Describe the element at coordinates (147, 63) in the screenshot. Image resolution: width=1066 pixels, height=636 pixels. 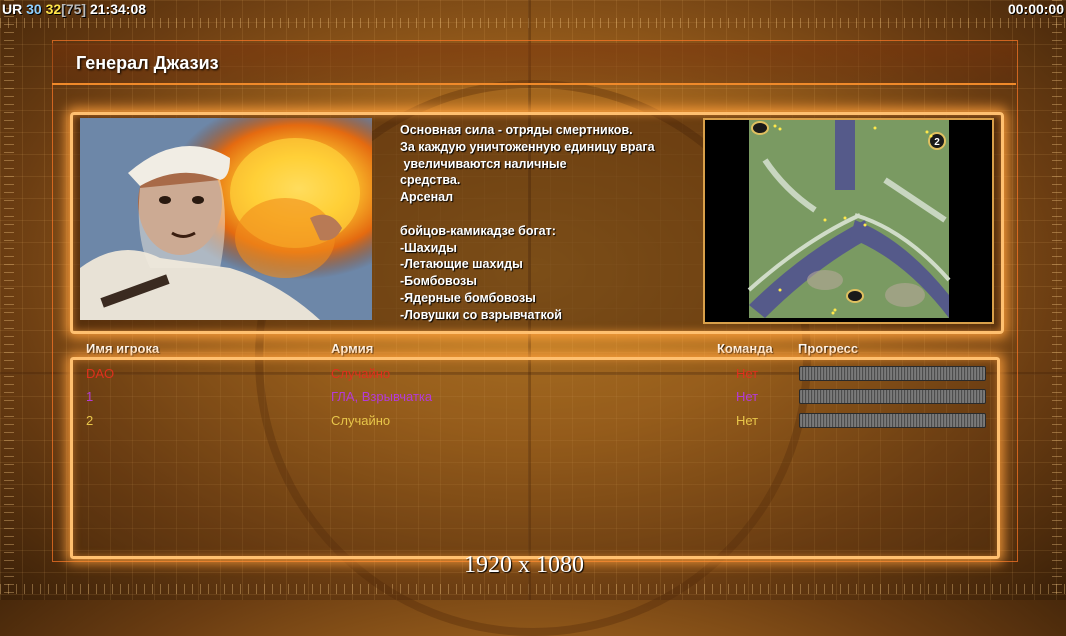
I see `page-title: Генерал Джазиз` at that location.